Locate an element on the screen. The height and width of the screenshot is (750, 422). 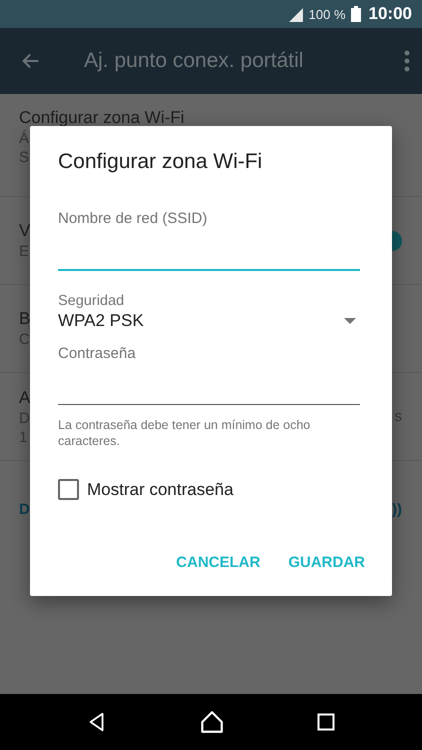
password-field: Contraseña is located at coordinates (209, 375).